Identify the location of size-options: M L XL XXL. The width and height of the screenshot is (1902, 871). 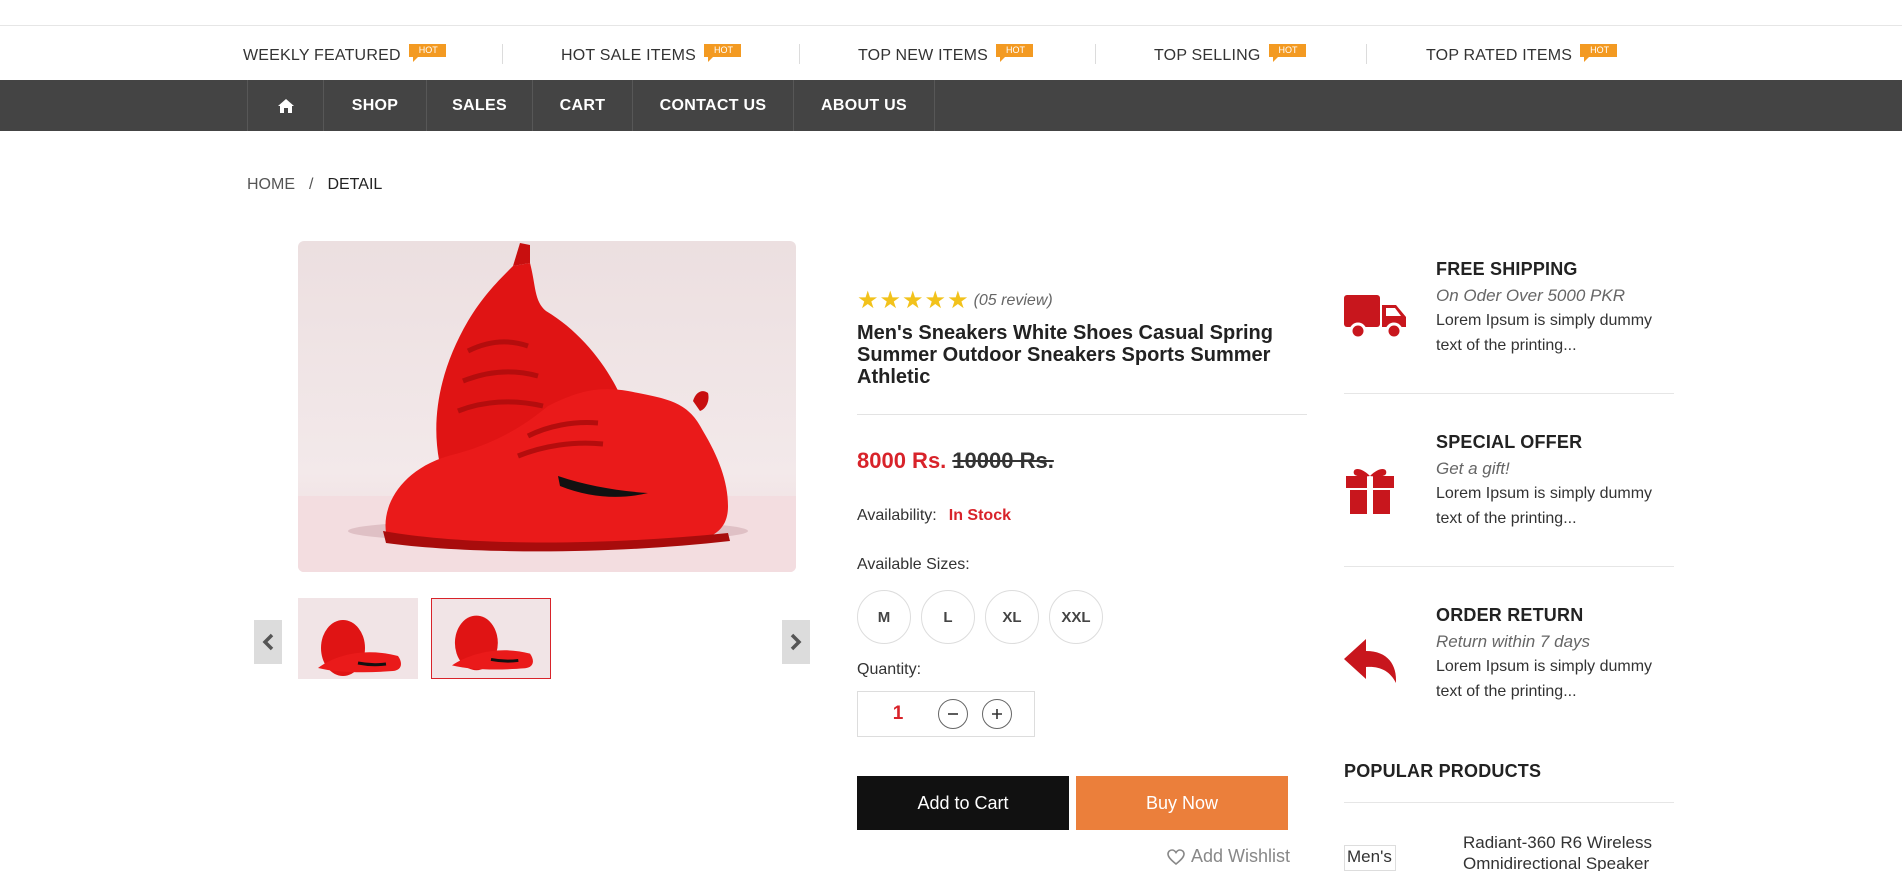
(980, 617).